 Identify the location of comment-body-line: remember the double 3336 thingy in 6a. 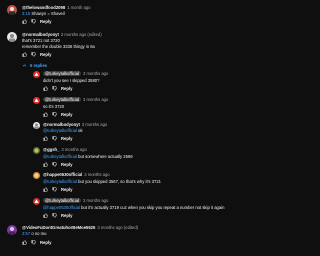
(58, 46).